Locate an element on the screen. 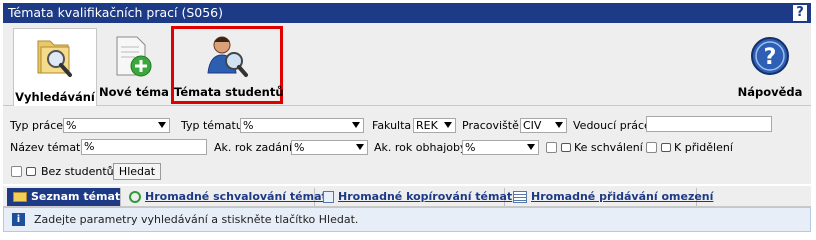  topic-name-input: % is located at coordinates (144, 147).